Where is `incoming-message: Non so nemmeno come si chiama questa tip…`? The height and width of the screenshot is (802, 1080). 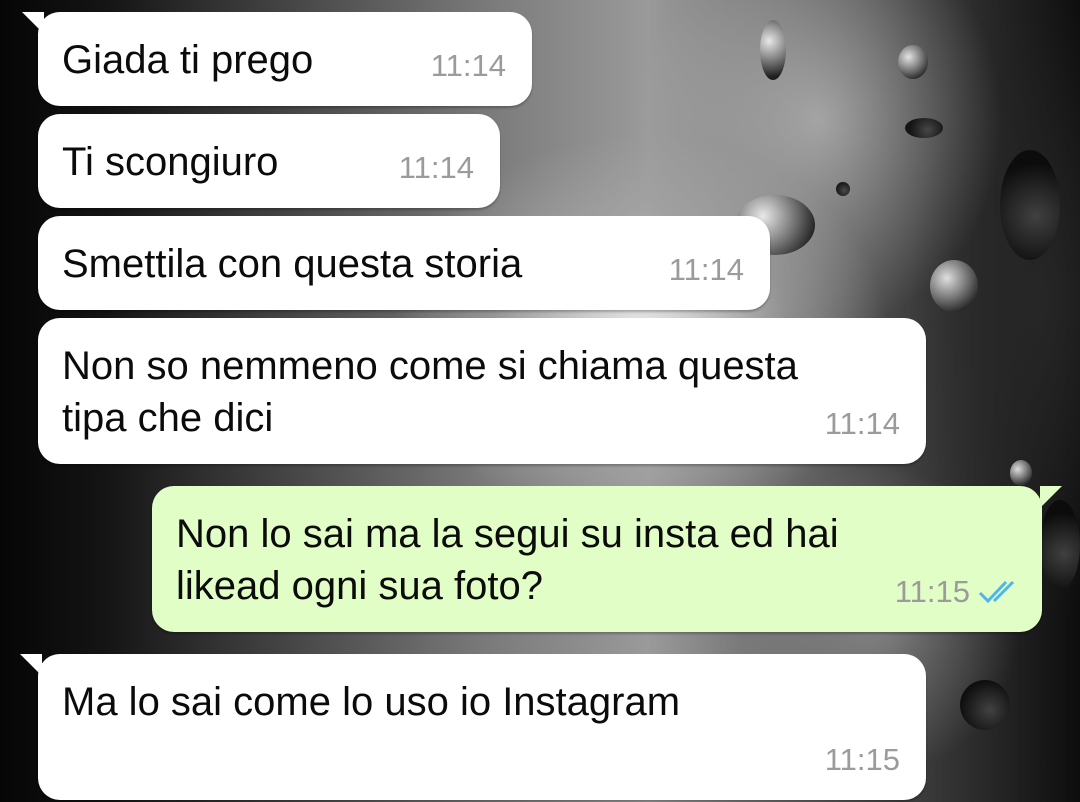 incoming-message: Non so nemmeno come si chiama questa tip… is located at coordinates (482, 391).